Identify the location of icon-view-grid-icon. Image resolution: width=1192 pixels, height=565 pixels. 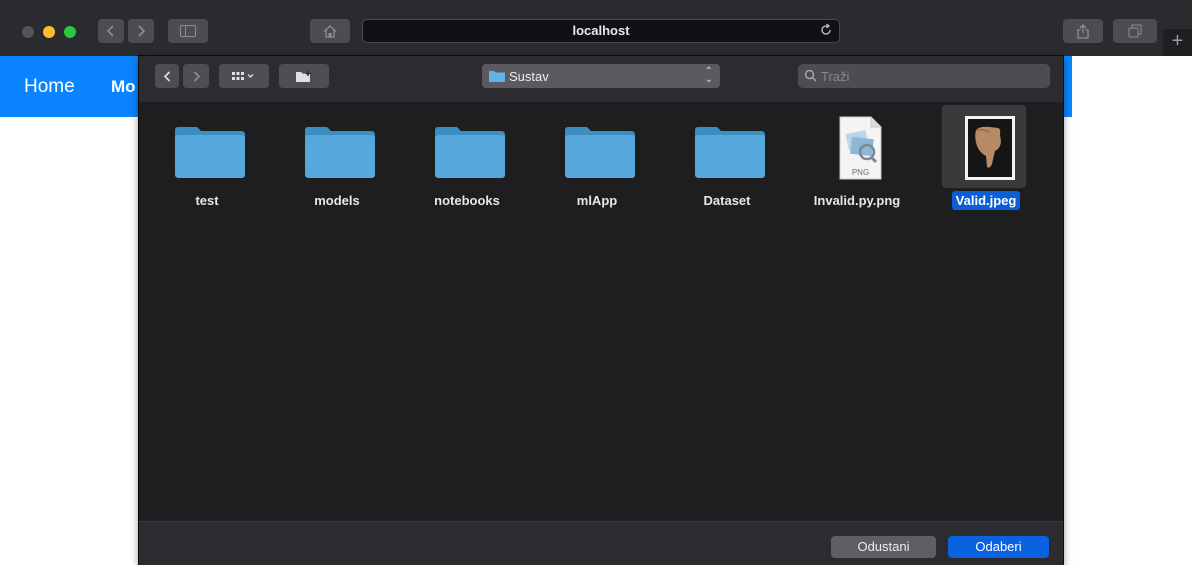
(243, 76).